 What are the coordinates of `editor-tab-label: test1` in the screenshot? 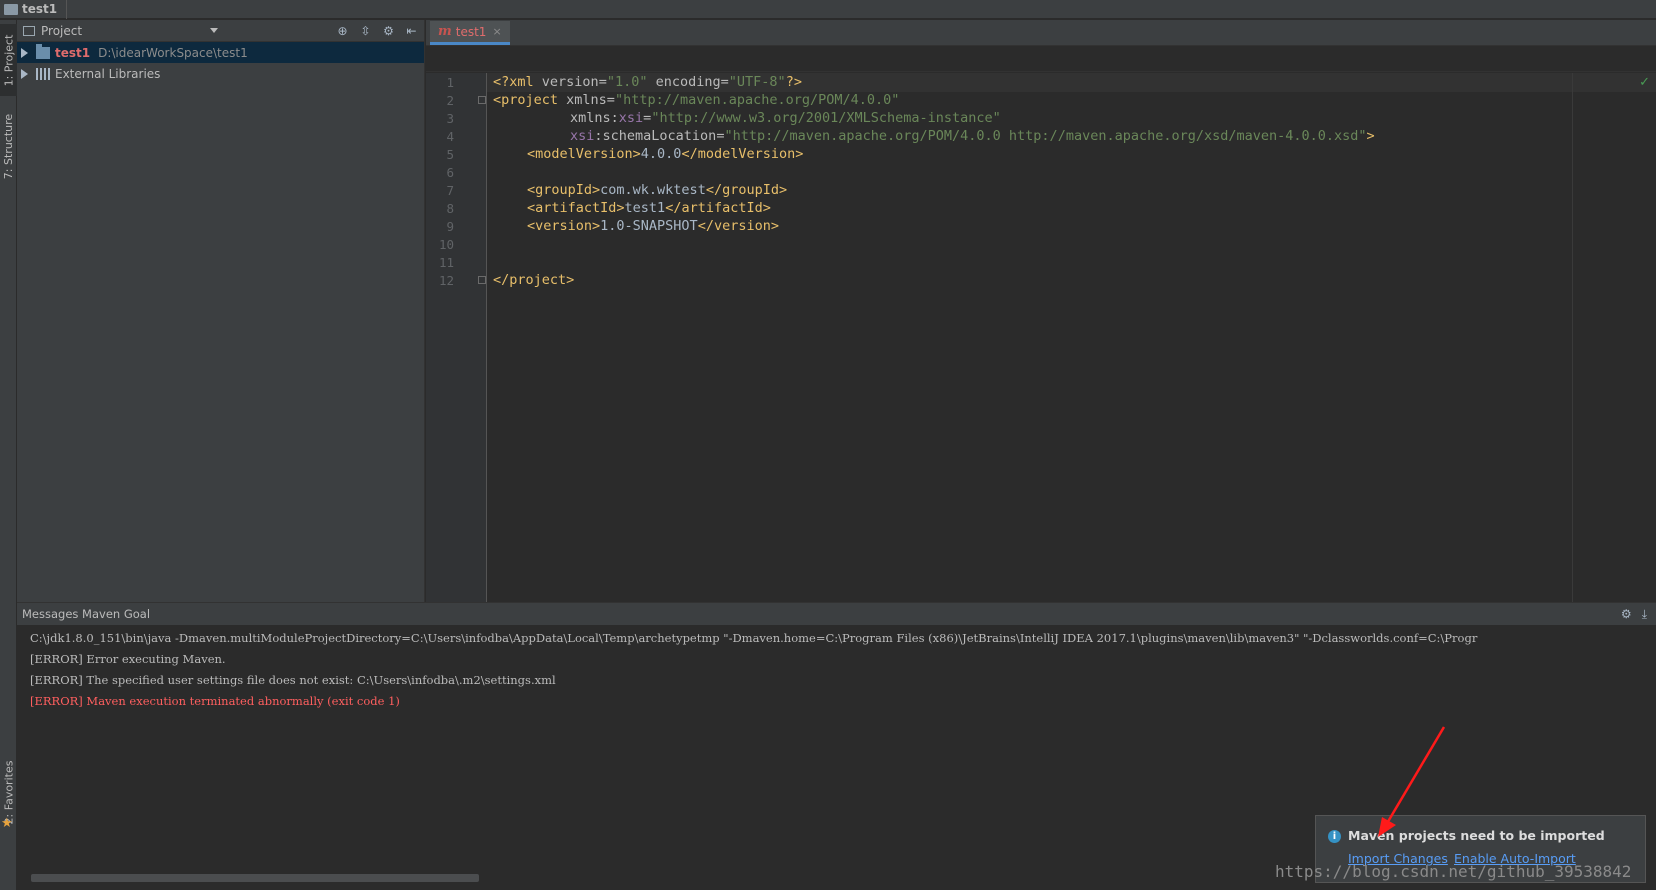 It's located at (471, 31).